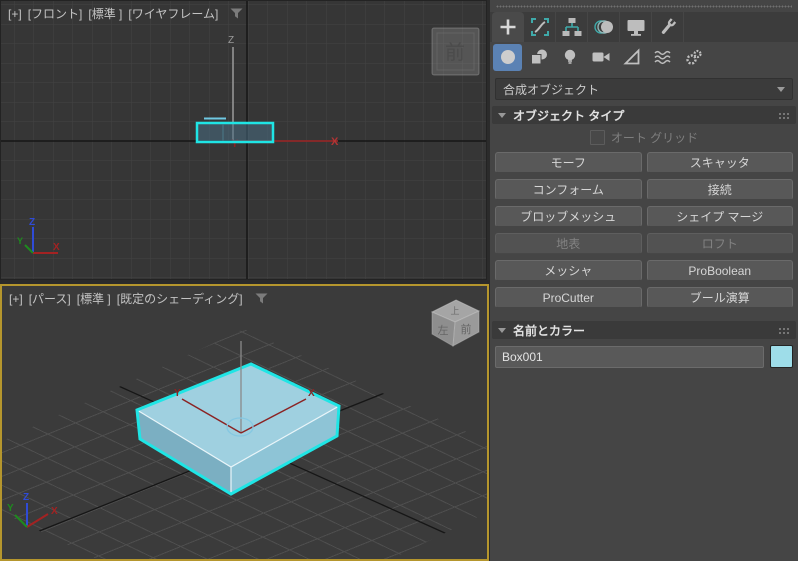 The width and height of the screenshot is (798, 561). I want to click on tab-utilities, so click(668, 27).